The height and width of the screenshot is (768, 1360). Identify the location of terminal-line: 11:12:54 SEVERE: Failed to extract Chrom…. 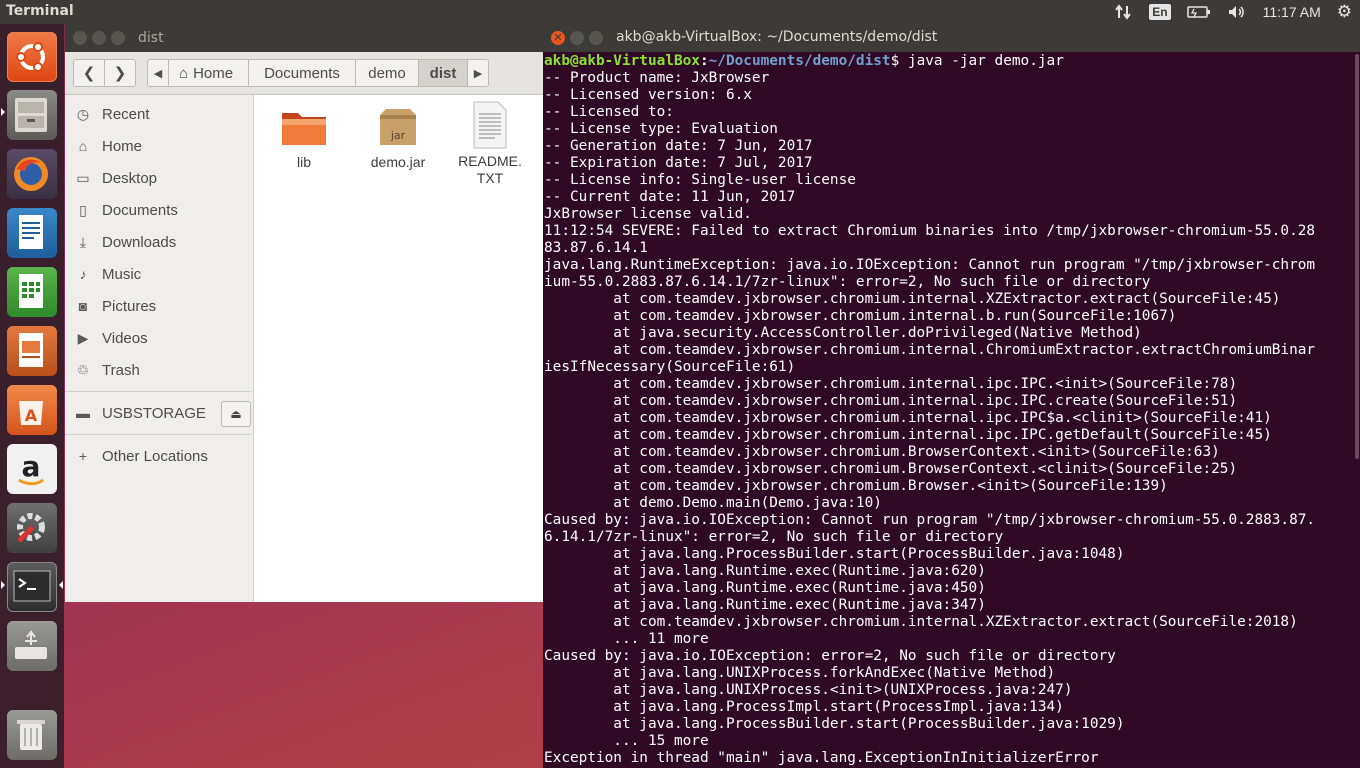
(930, 231).